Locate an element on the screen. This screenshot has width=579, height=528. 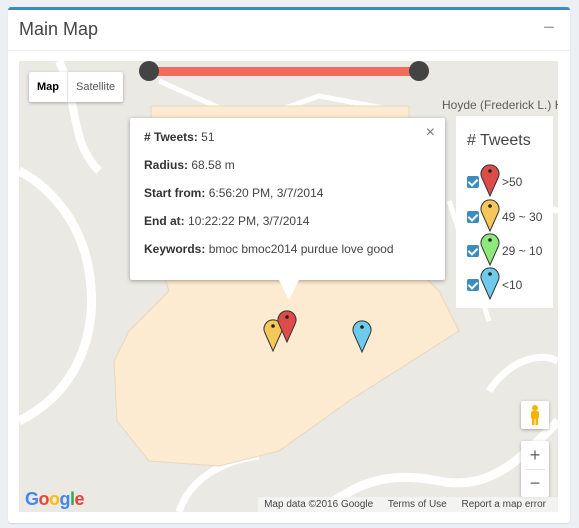
panel-title: Main Map is located at coordinates (59, 29).